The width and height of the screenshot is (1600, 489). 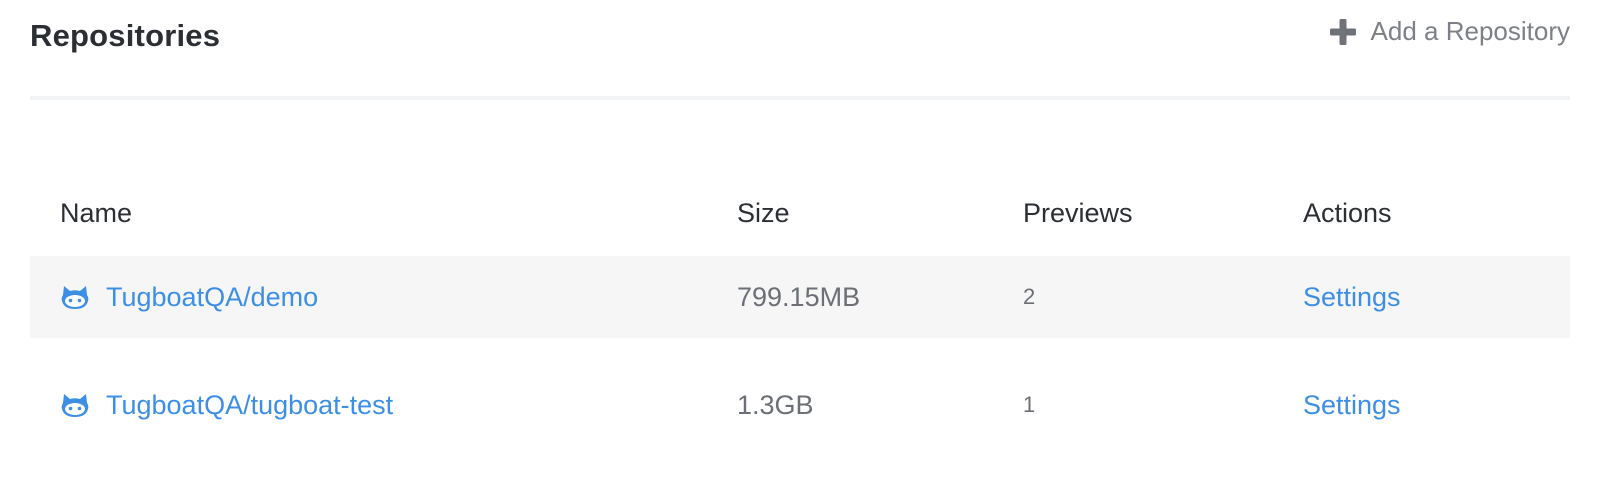 I want to click on repo-size: 1.3GB, so click(x=775, y=404).